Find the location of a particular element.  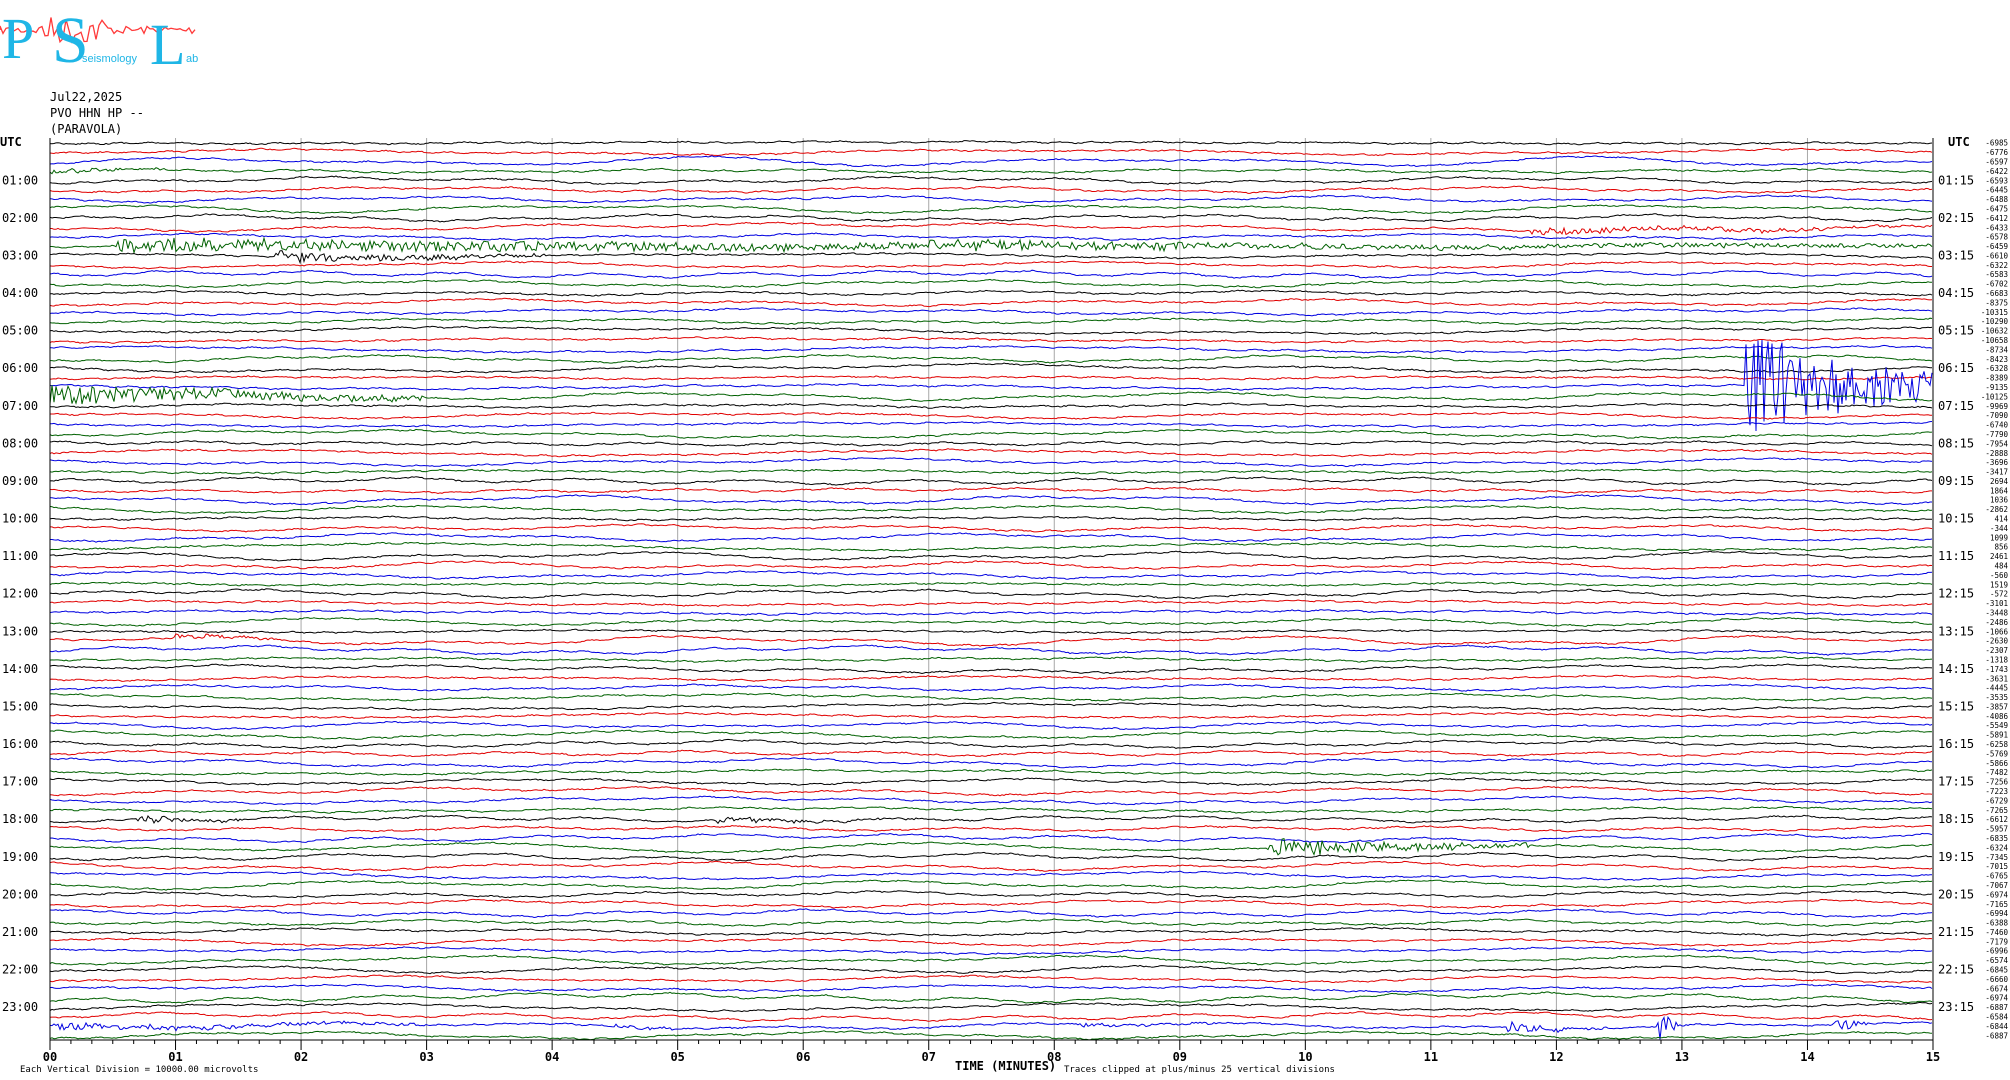

trace-offset-label: -5549 is located at coordinates (1996, 725).